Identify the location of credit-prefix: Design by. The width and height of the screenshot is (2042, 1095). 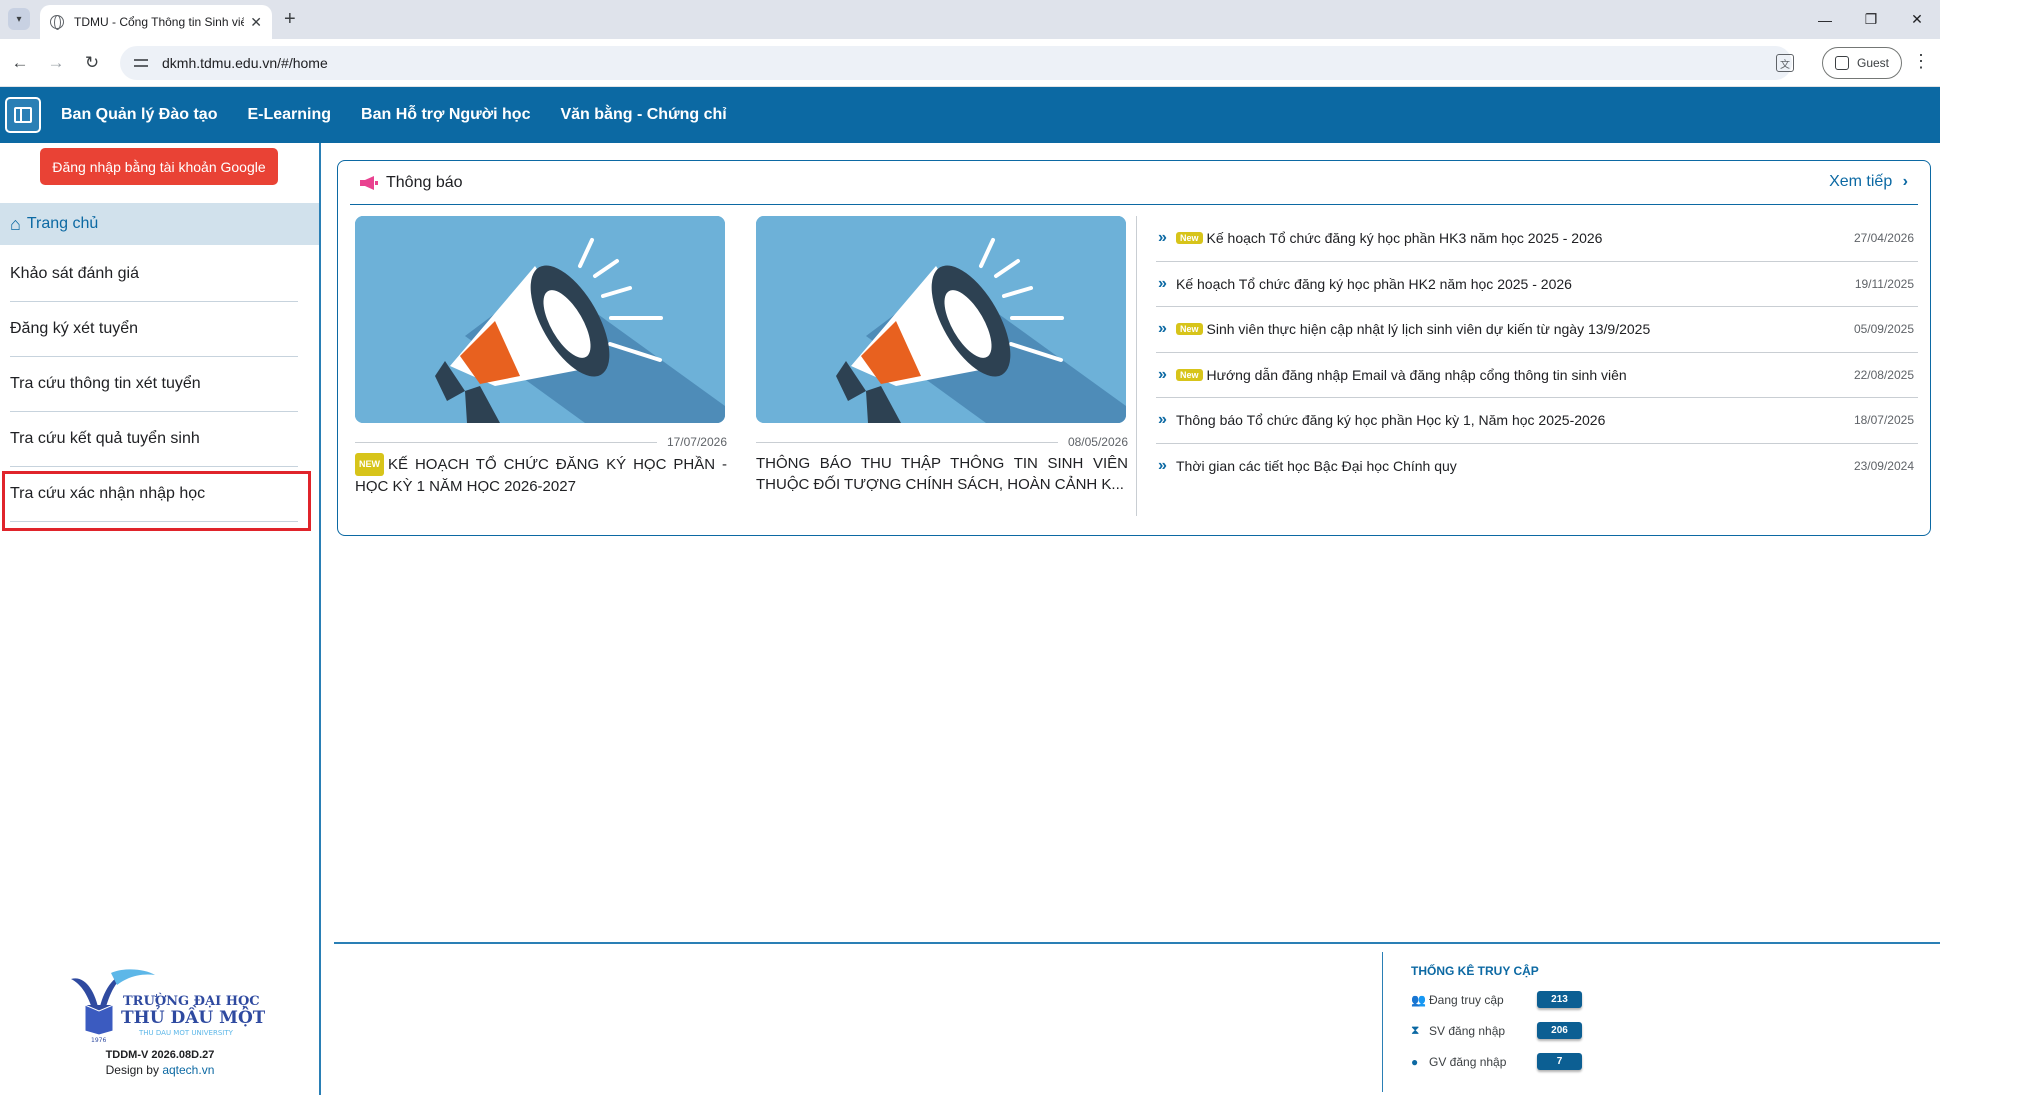
(132, 1070).